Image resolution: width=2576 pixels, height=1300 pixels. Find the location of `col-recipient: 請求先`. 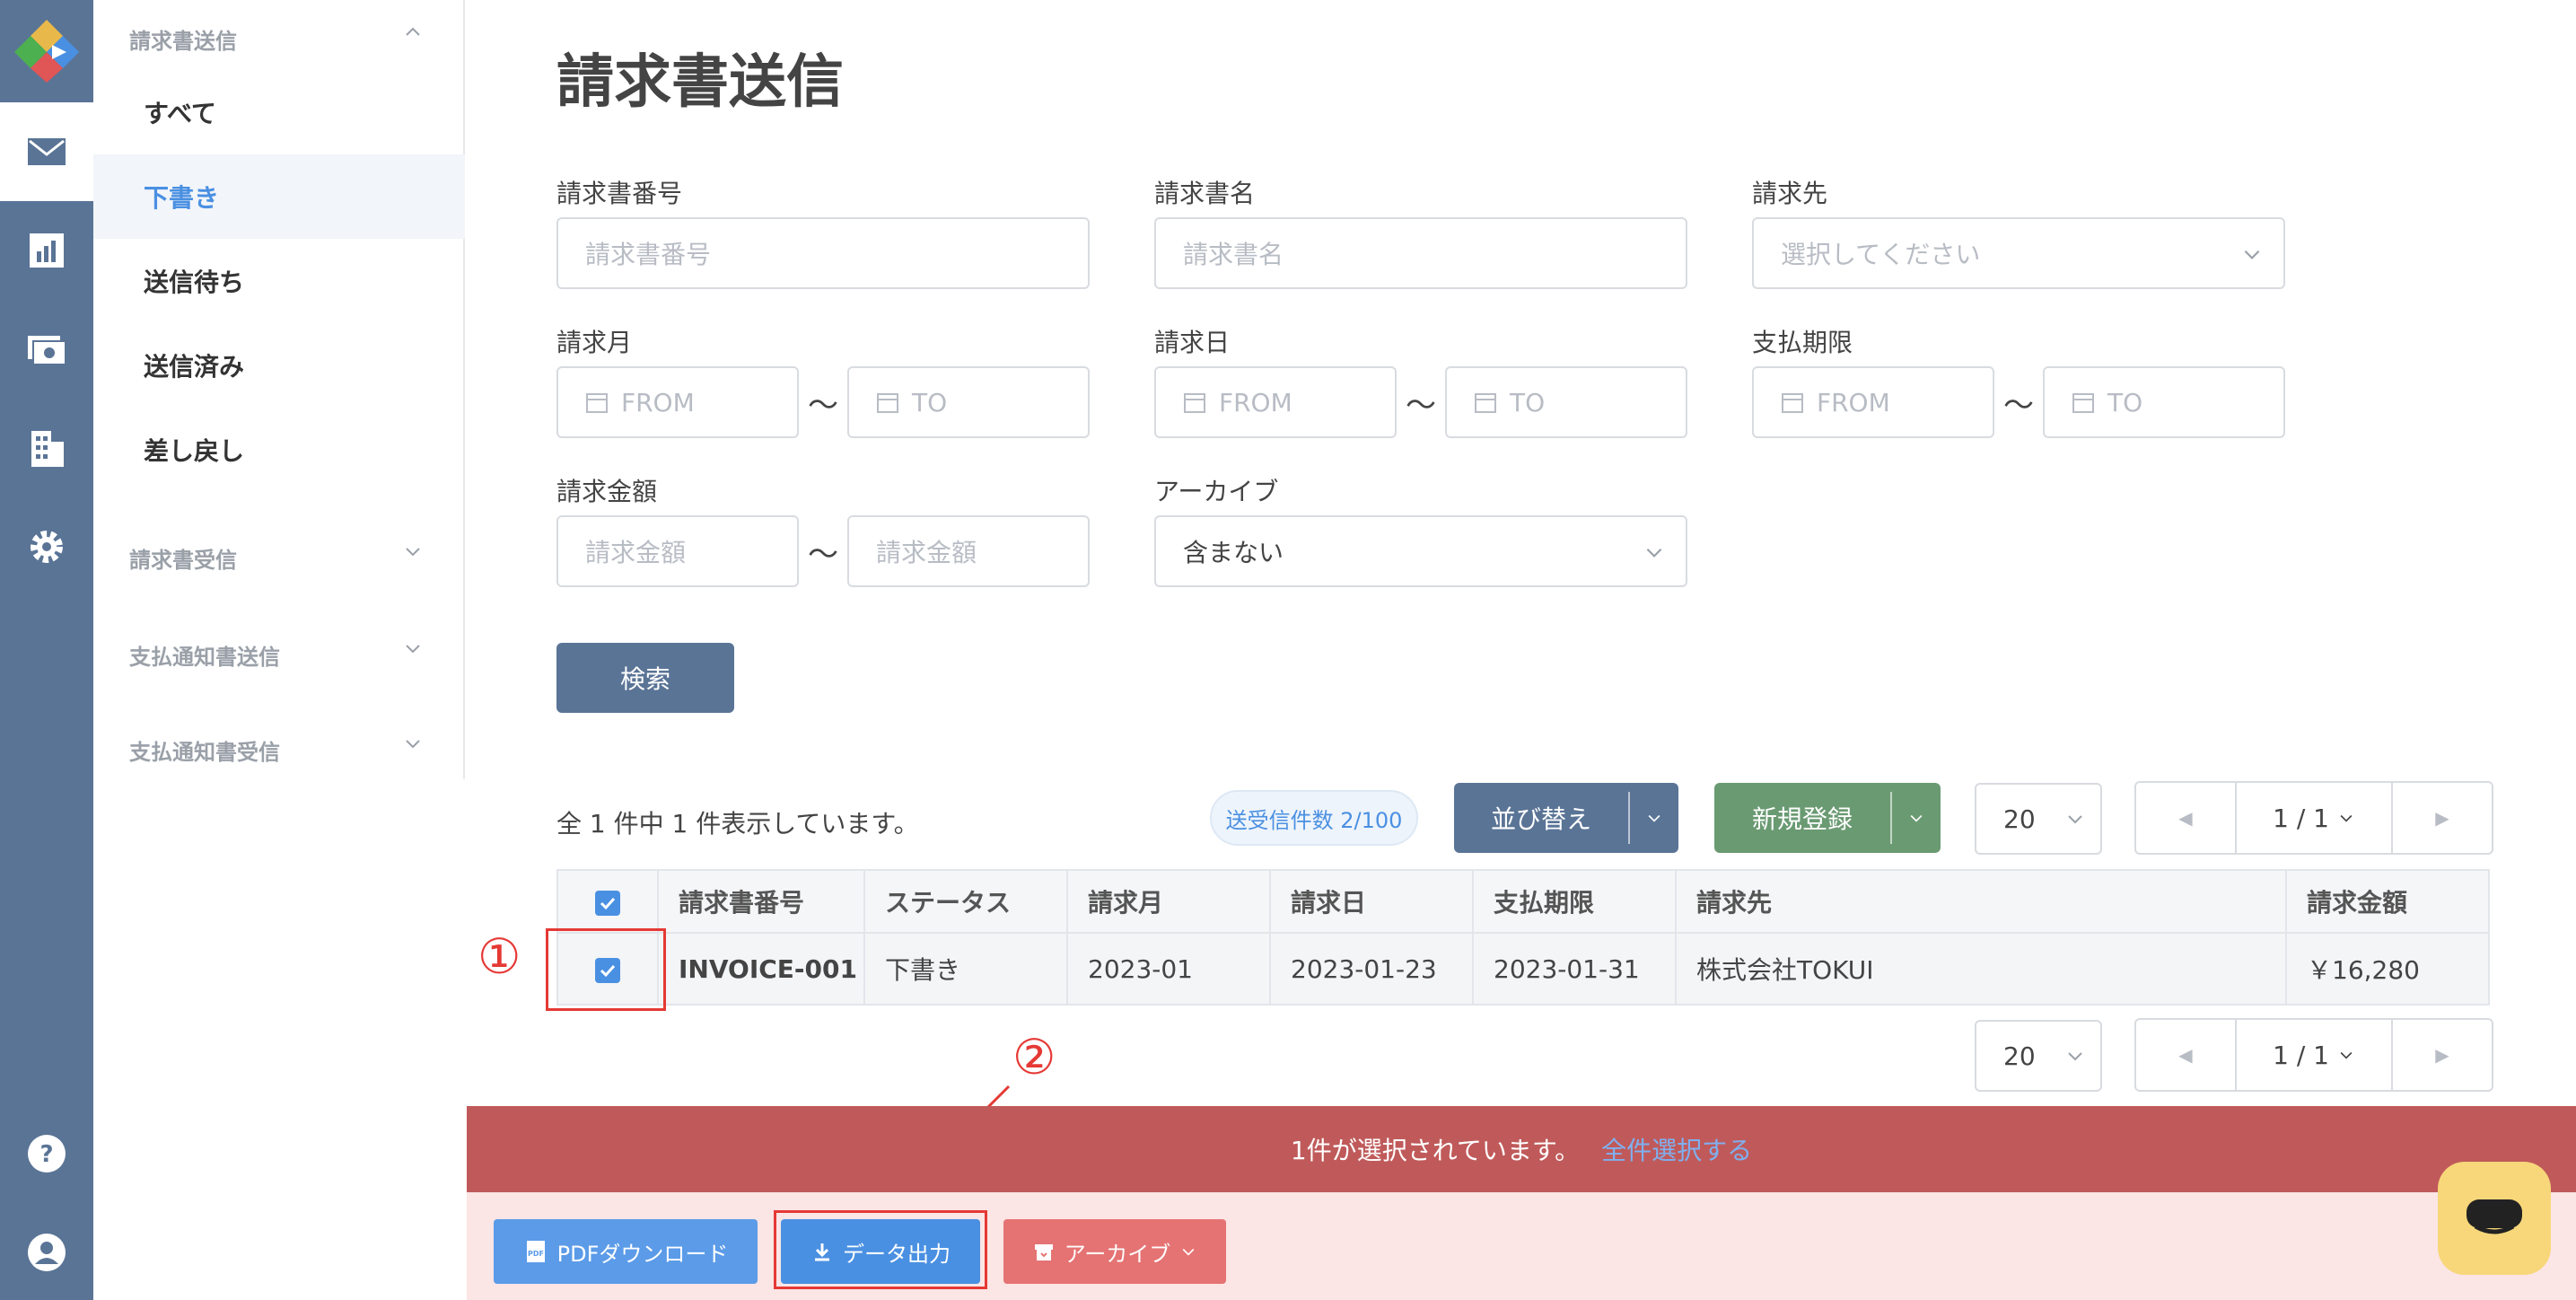

col-recipient: 請求先 is located at coordinates (1981, 902).